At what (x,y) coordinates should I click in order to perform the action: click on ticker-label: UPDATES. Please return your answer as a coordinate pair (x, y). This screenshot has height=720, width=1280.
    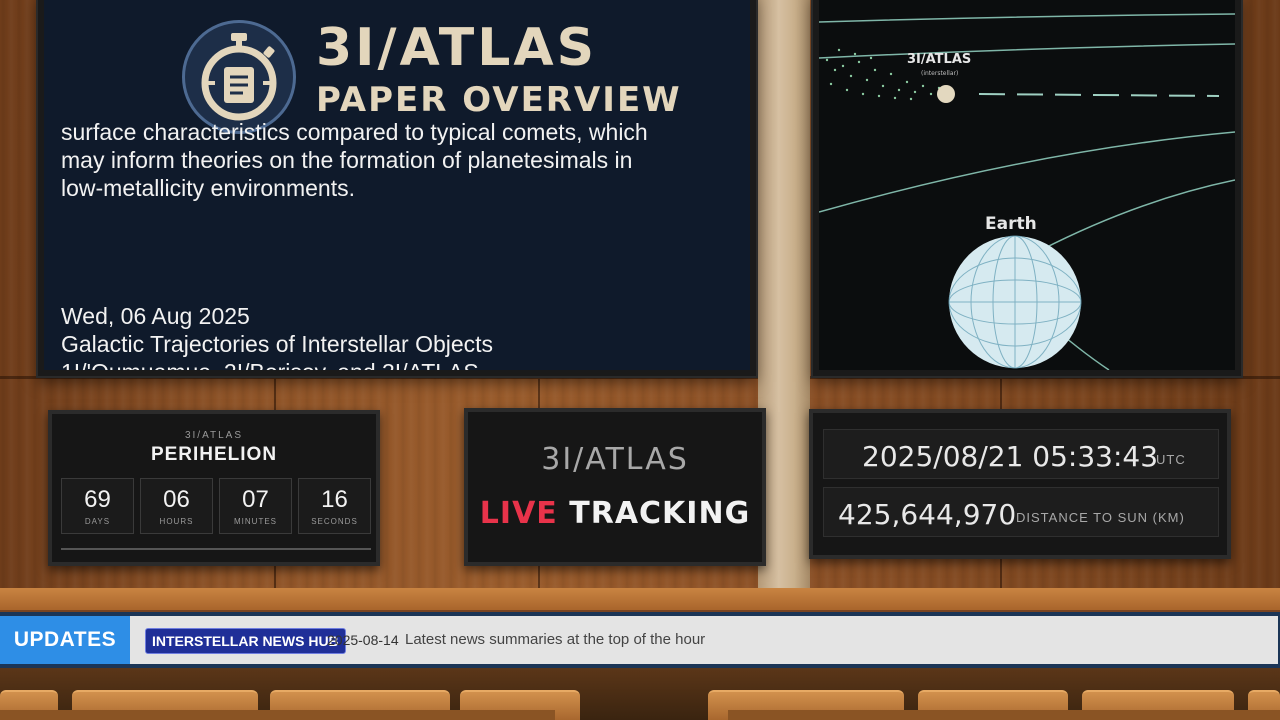
    Looking at the image, I should click on (65, 640).